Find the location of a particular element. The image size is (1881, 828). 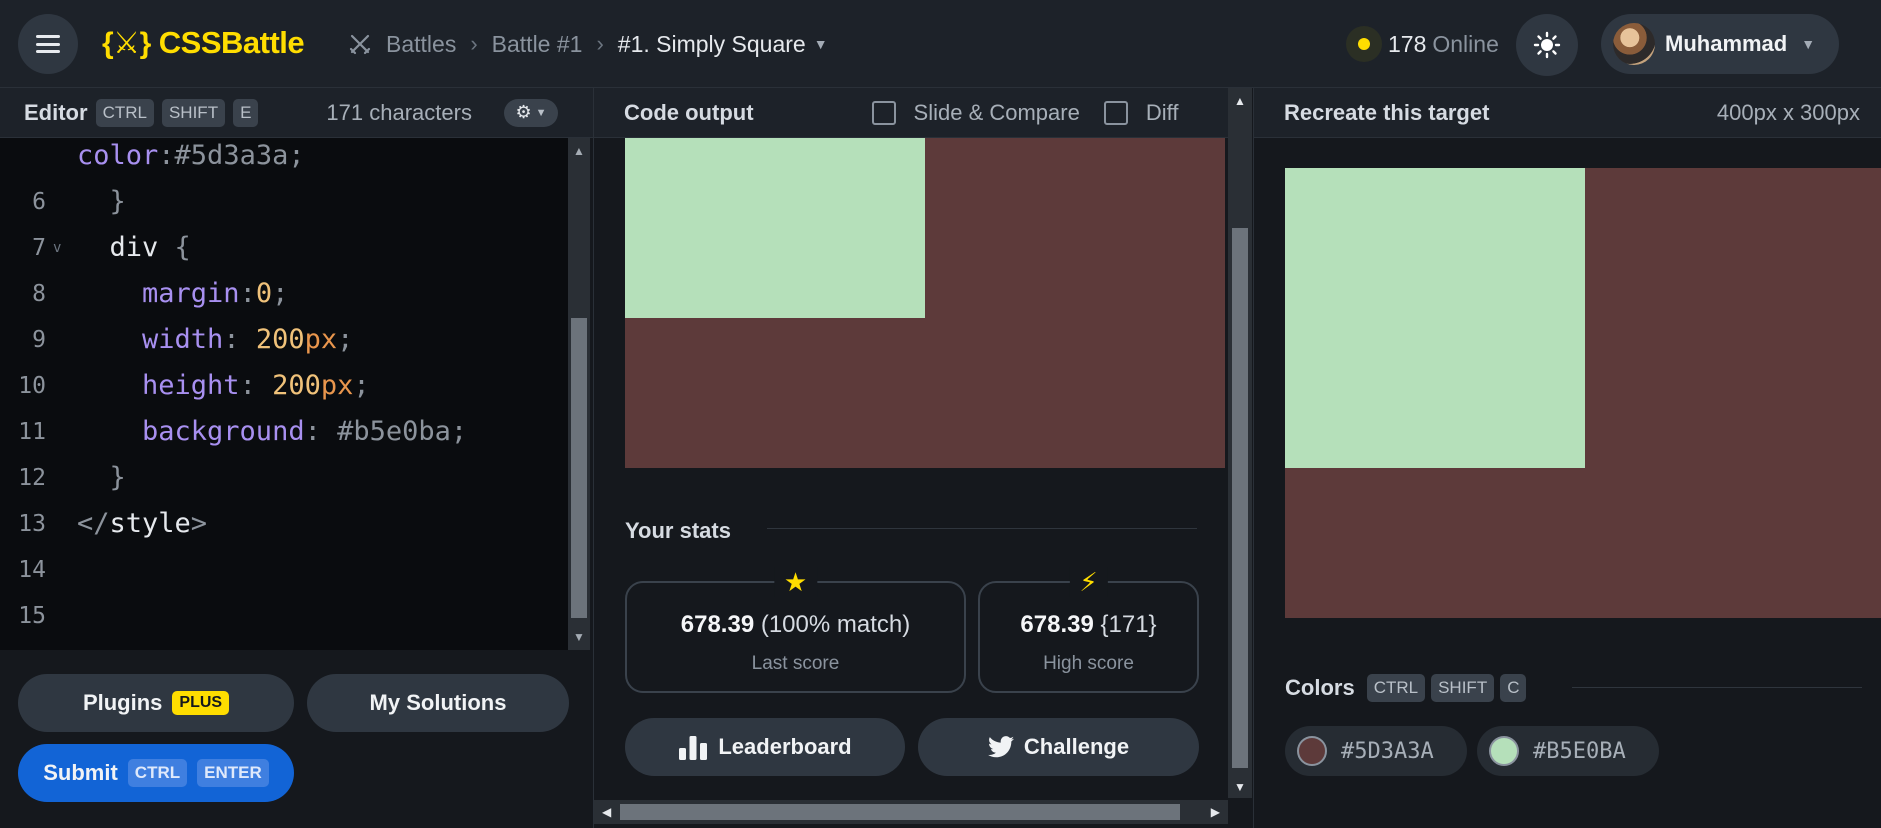

app-logo: {⚔} CSSBattle is located at coordinates (203, 43).